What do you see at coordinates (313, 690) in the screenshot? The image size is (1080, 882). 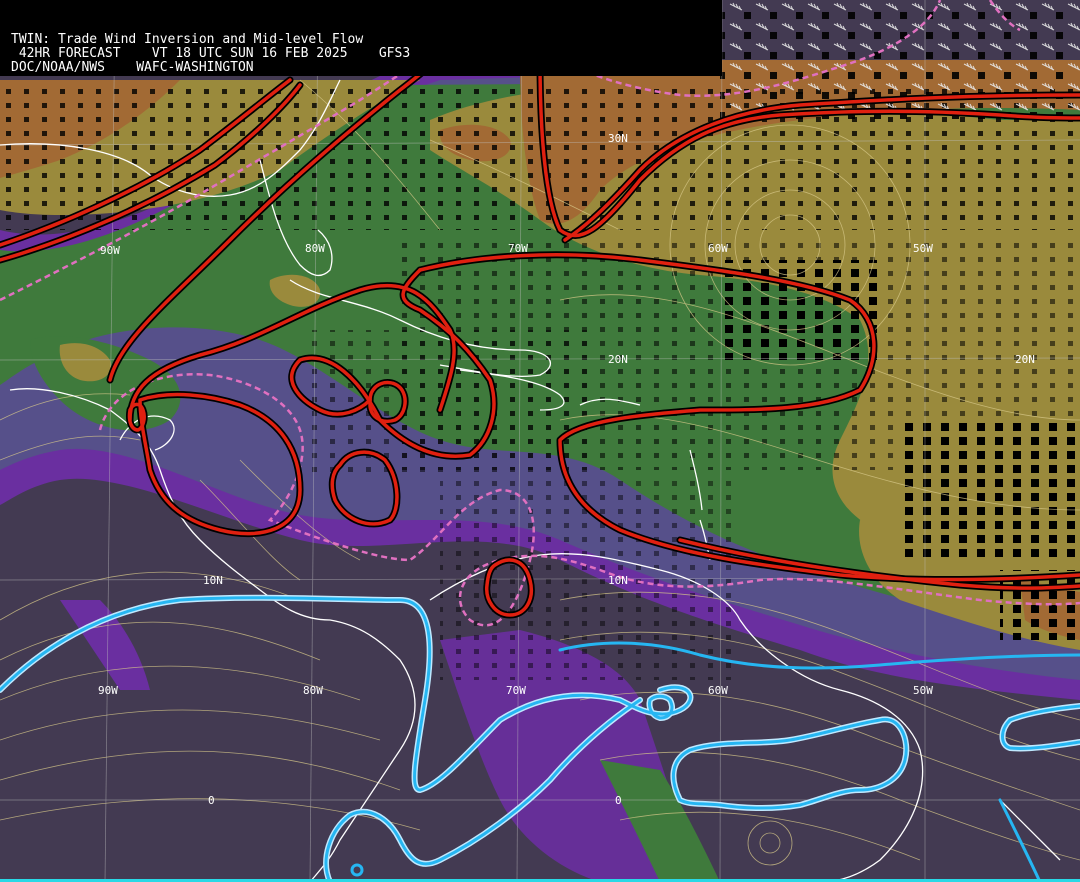 I see `lon-label-80w-south: 80W` at bounding box center [313, 690].